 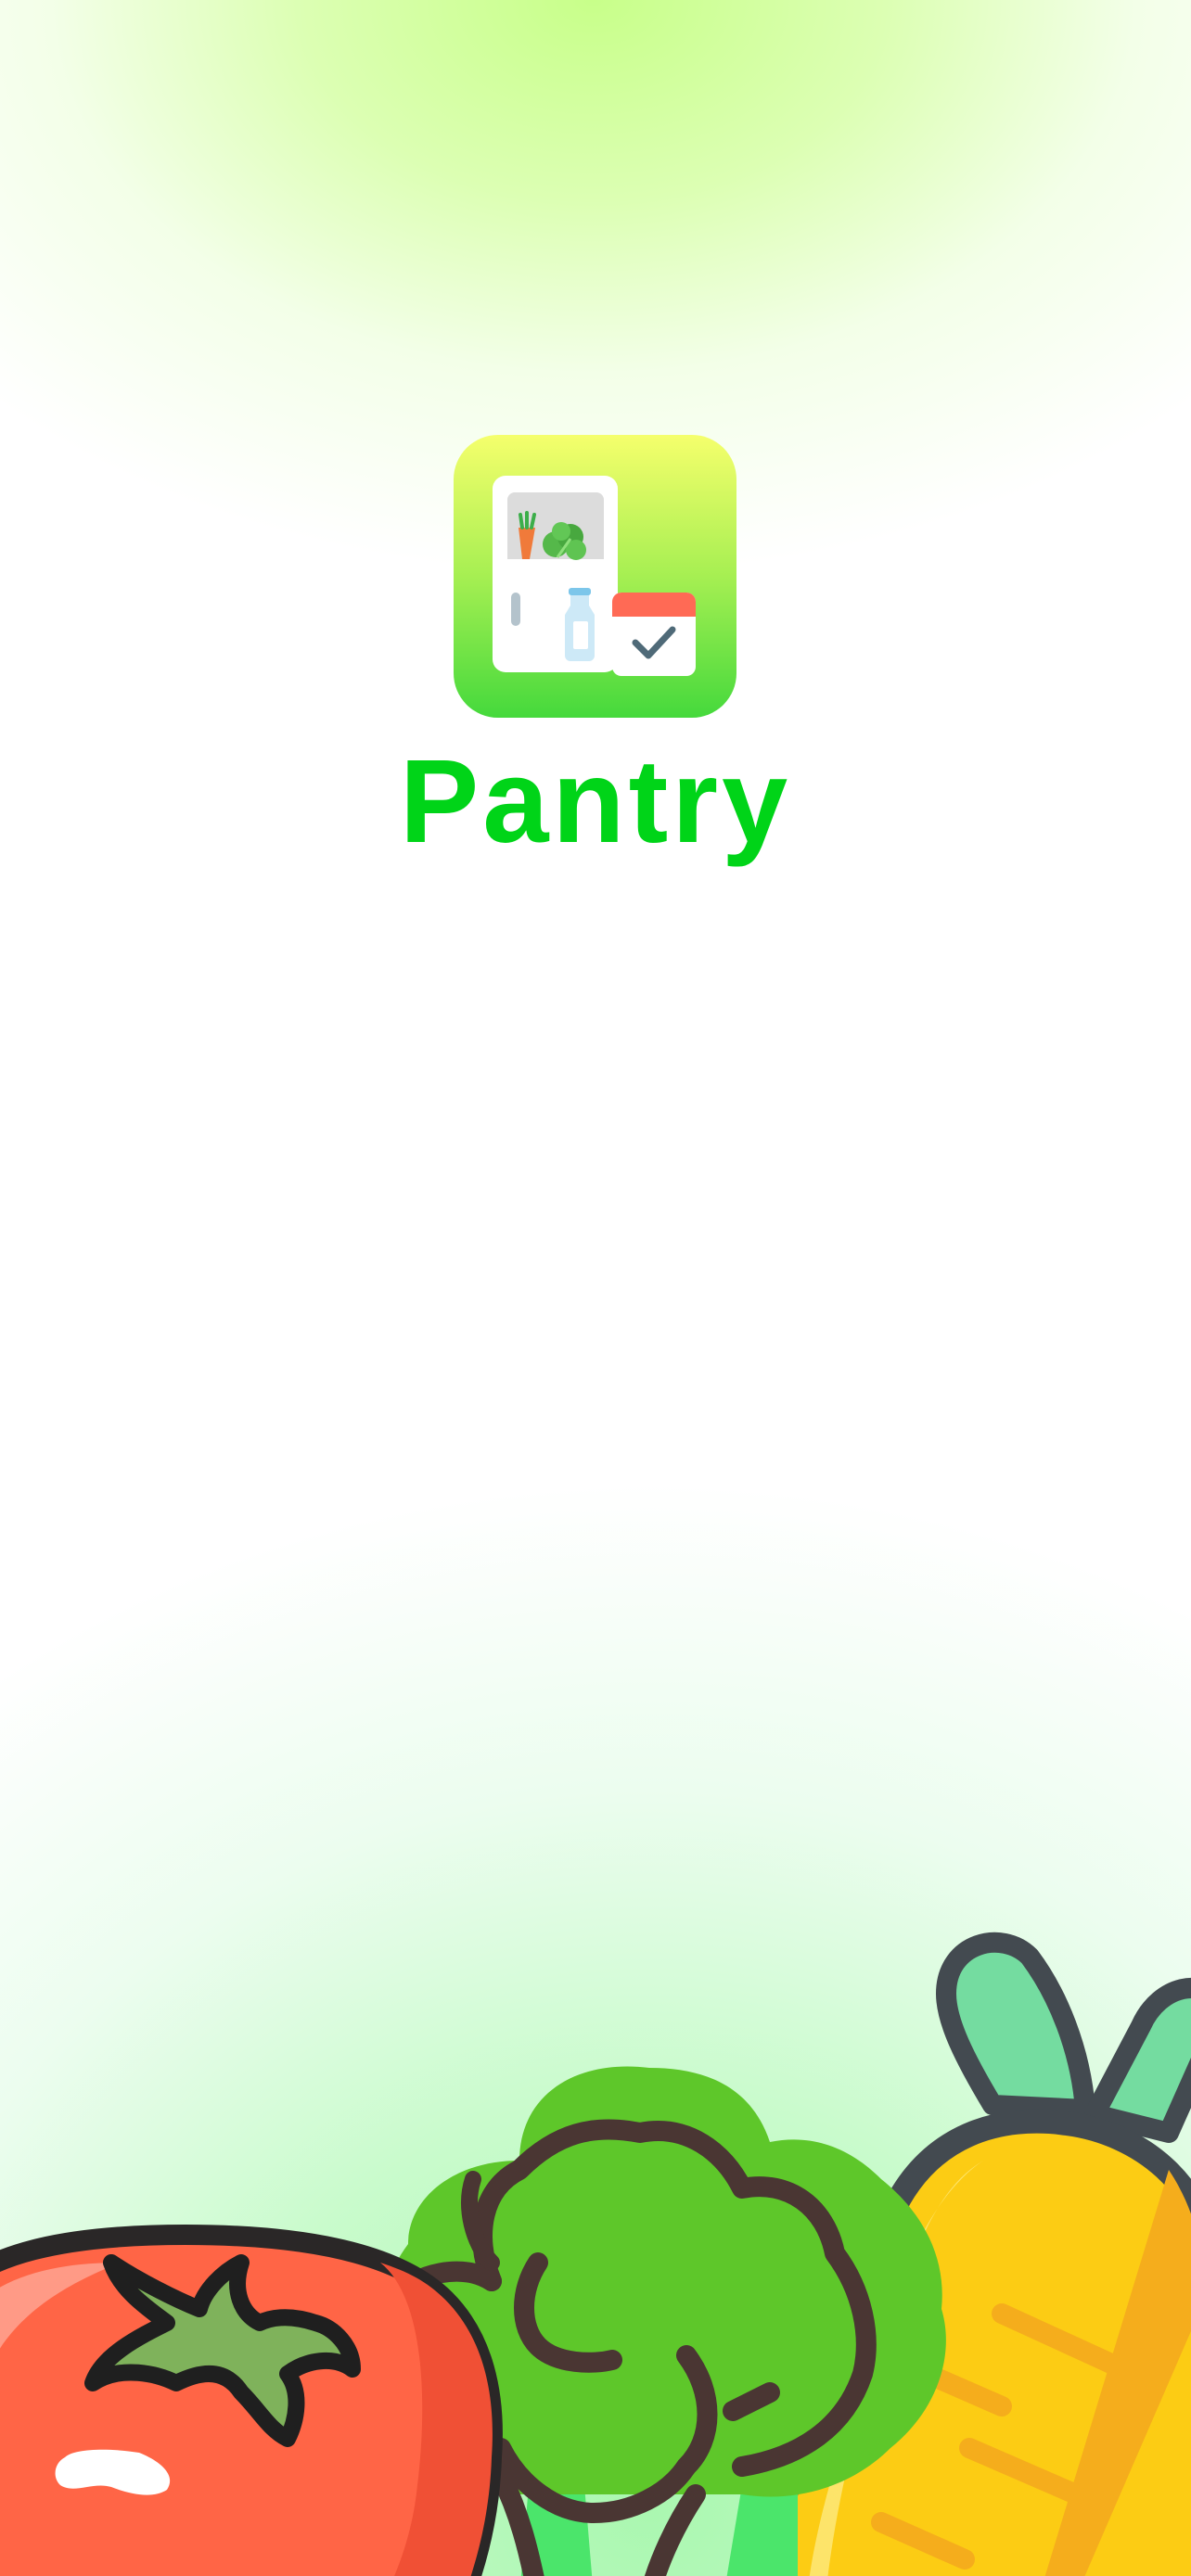 I want to click on tomato-illustration-icon, so click(x=251, y=2400).